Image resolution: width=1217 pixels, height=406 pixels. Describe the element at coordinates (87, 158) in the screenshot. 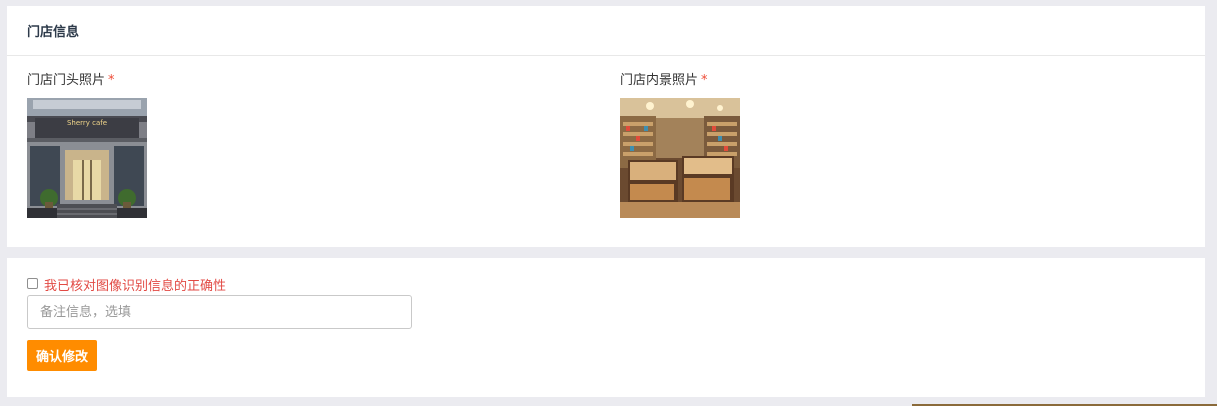

I see `storefront-photo: Sherry cafe` at that location.